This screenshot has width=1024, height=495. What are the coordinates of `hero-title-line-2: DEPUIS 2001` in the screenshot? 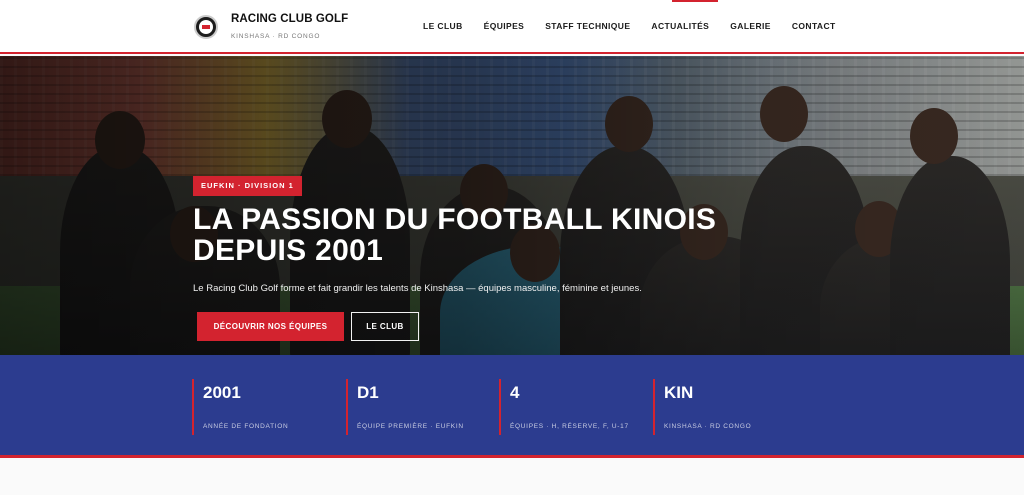 It's located at (288, 250).